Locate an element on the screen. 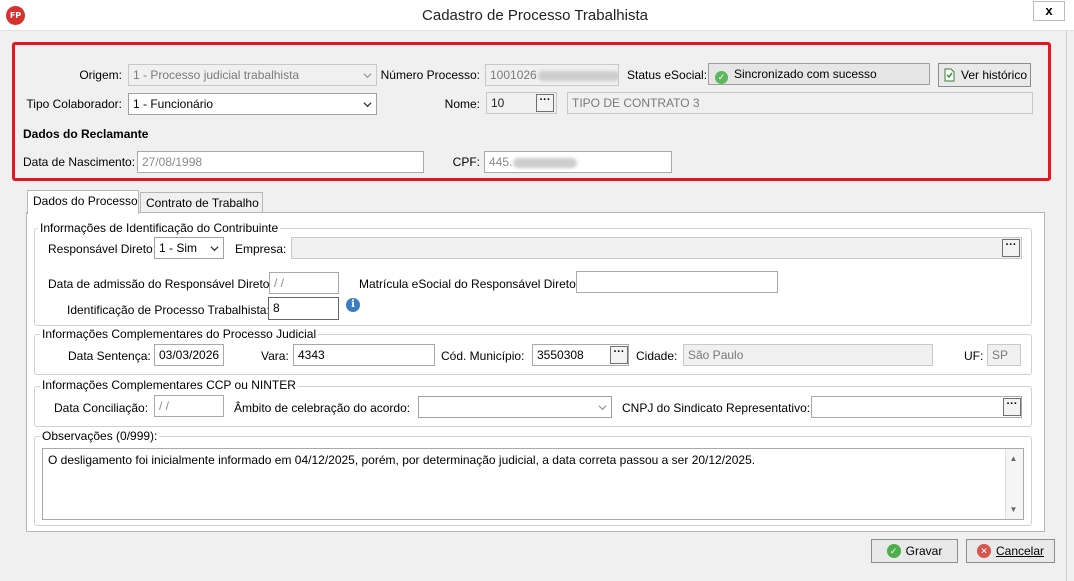  numero-processo-value: 1001026 is located at coordinates (513, 75).